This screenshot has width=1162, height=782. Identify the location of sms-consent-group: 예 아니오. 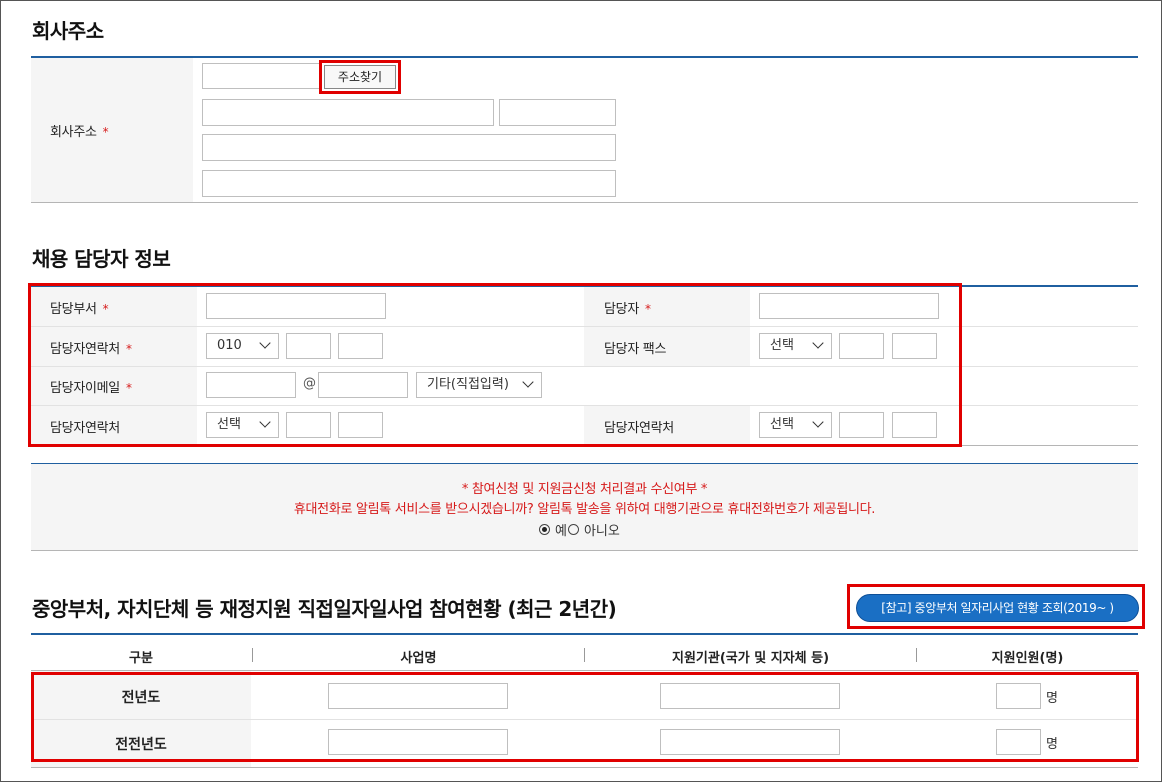
(579, 529).